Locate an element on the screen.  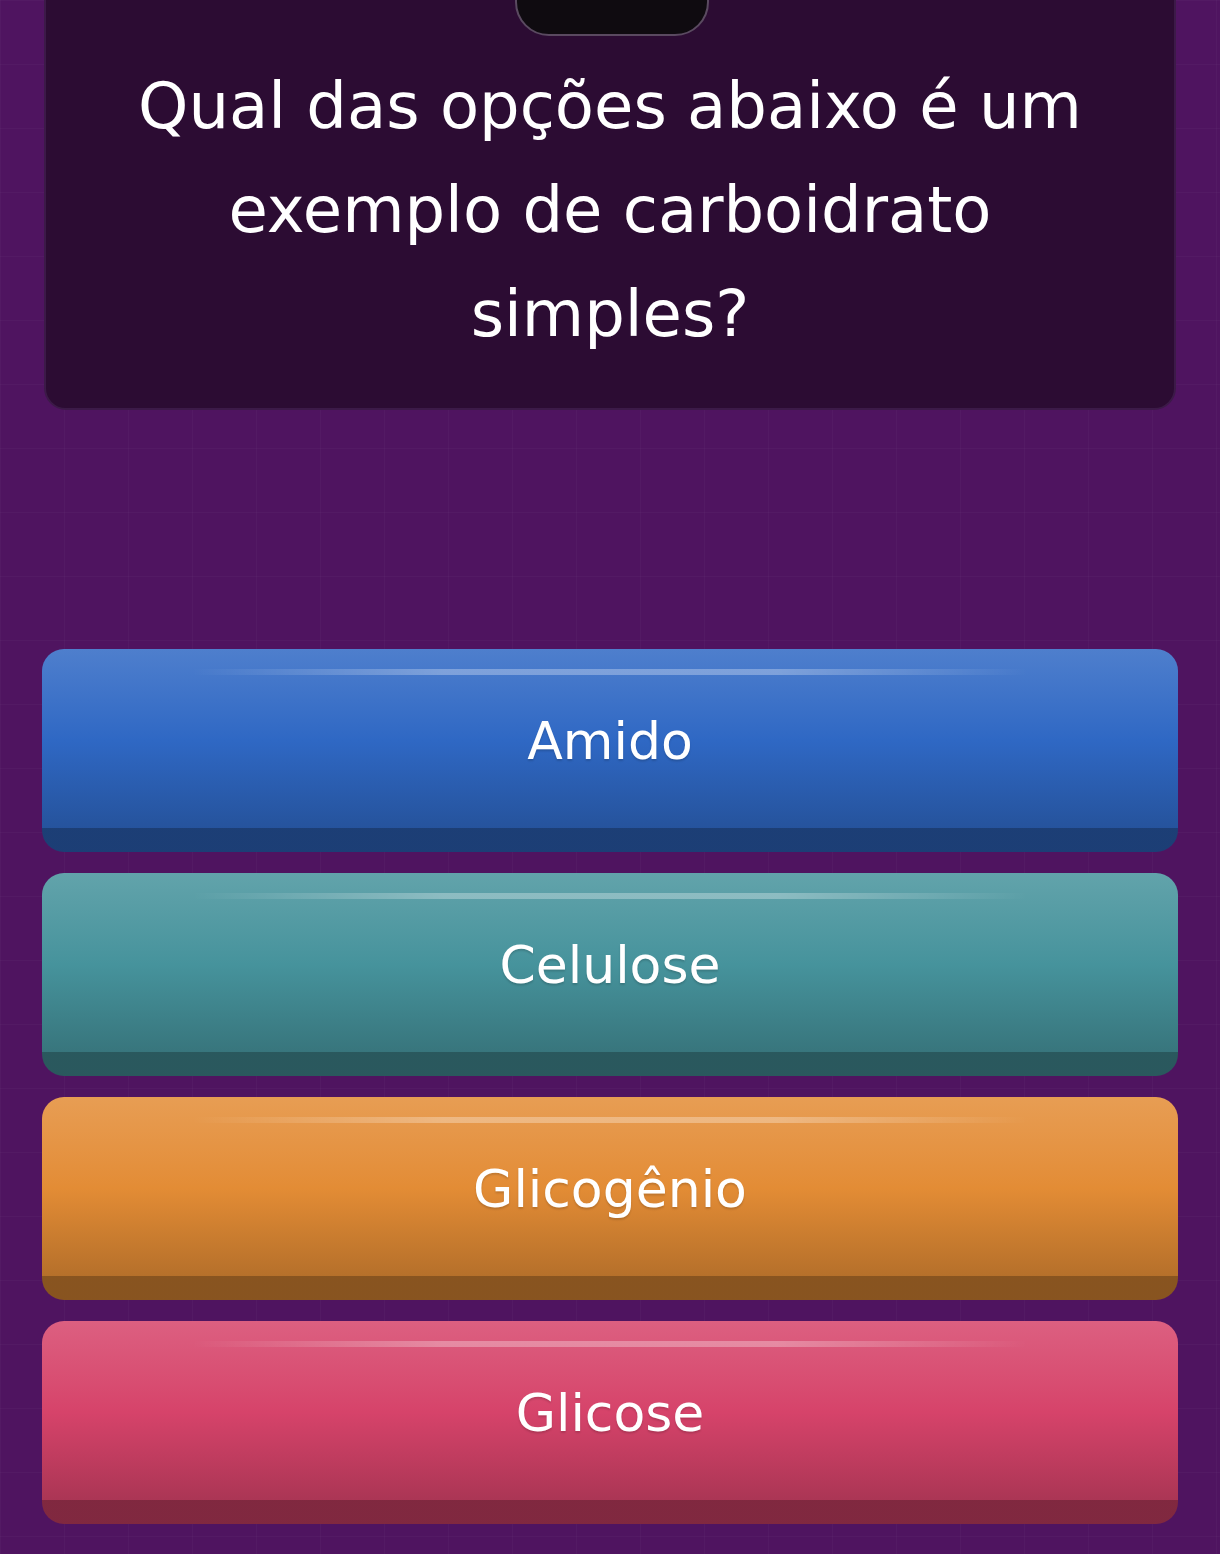
answer-button: Celulose is located at coordinates (610, 974).